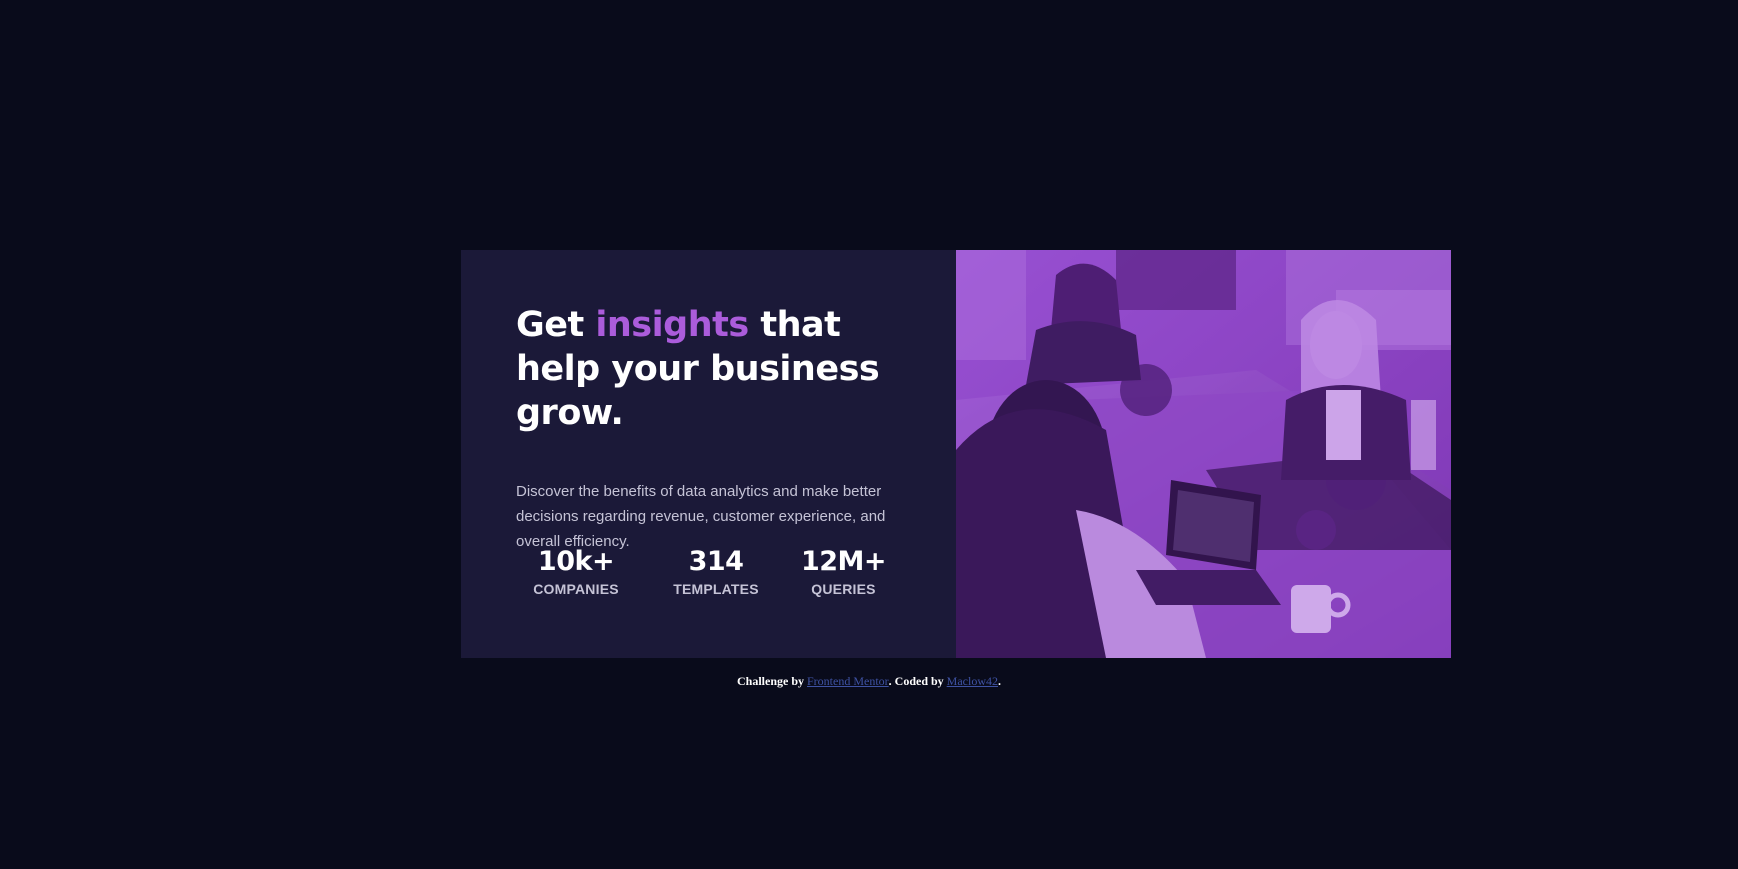 The height and width of the screenshot is (869, 1738). I want to click on stat-value: 314, so click(716, 561).